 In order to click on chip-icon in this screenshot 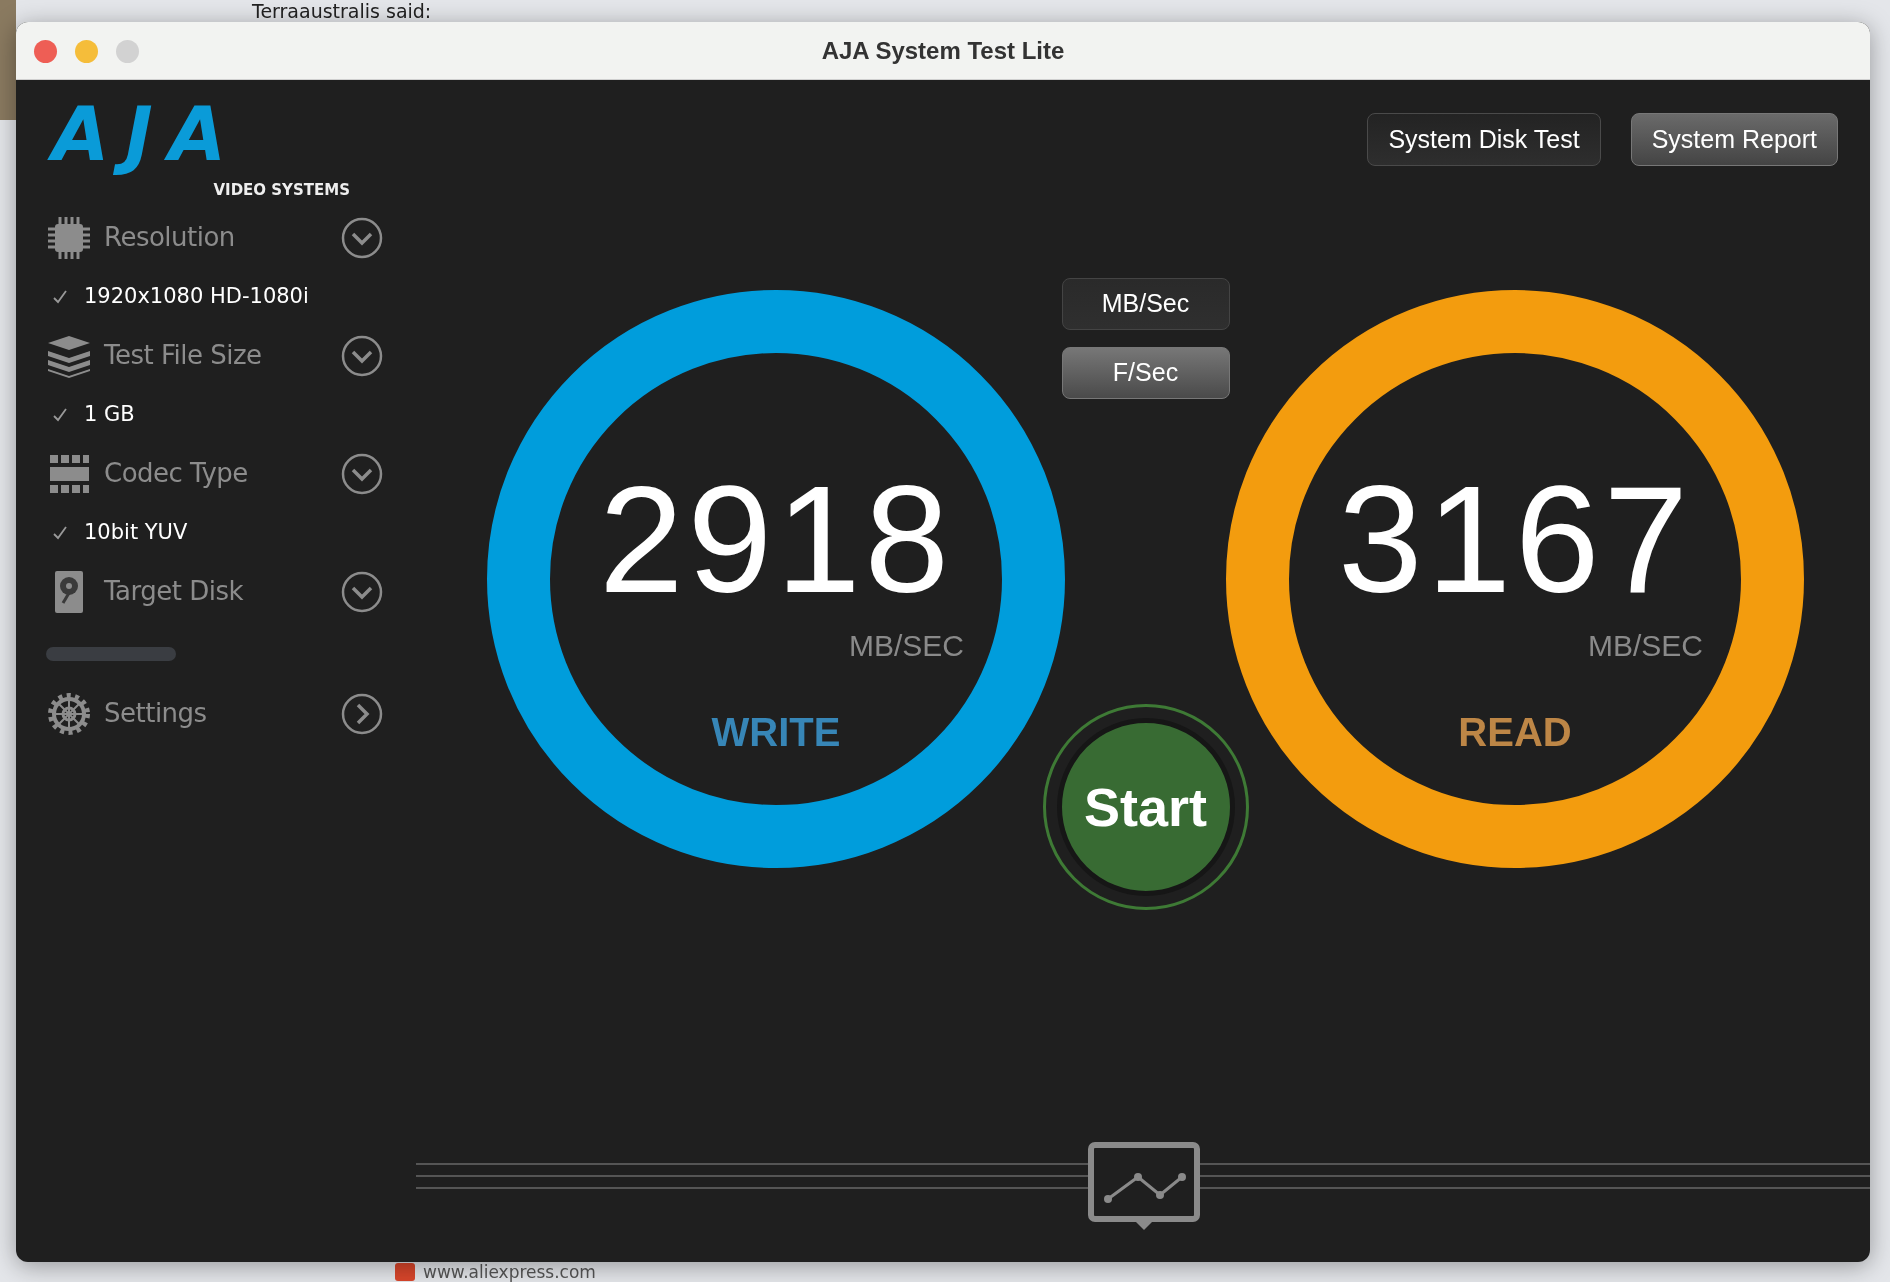, I will do `click(69, 237)`.